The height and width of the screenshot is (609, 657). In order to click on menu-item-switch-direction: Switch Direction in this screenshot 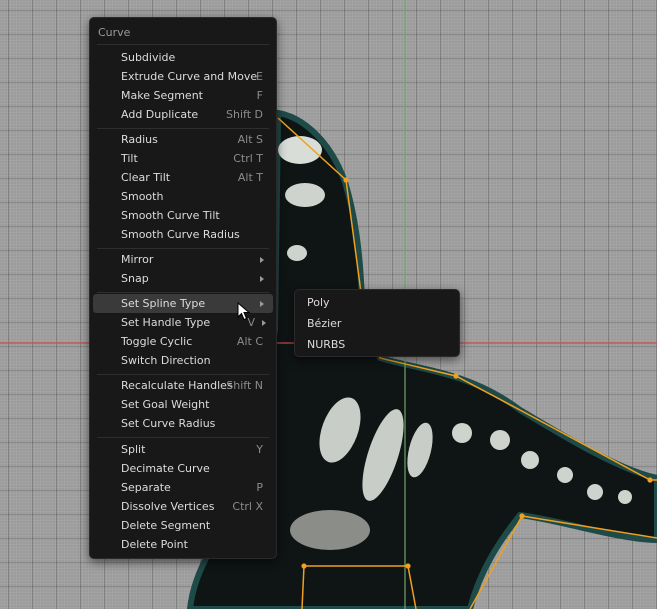, I will do `click(183, 360)`.